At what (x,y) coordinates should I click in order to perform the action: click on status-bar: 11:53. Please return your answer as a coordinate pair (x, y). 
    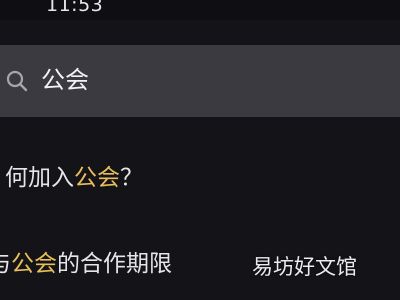
    Looking at the image, I should click on (200, 10).